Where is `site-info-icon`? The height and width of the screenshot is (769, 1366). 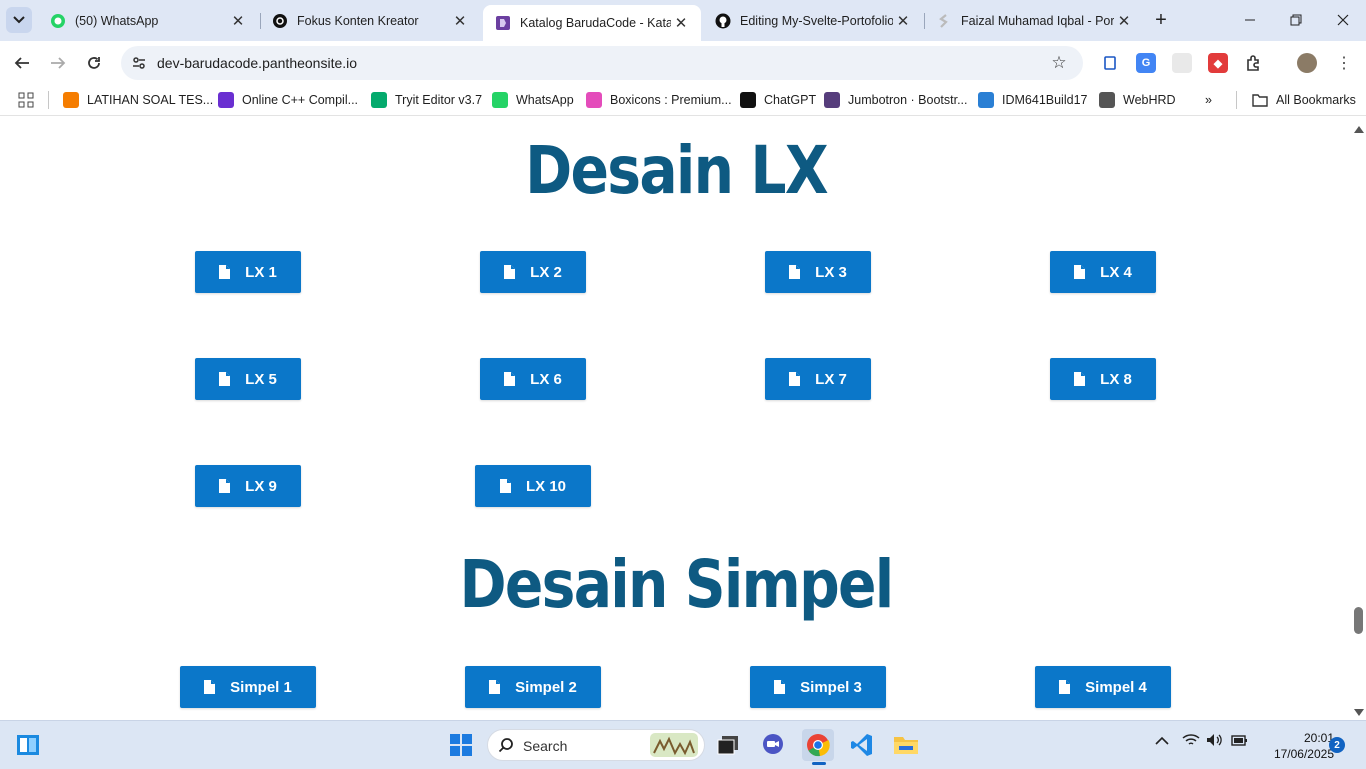 site-info-icon is located at coordinates (139, 63).